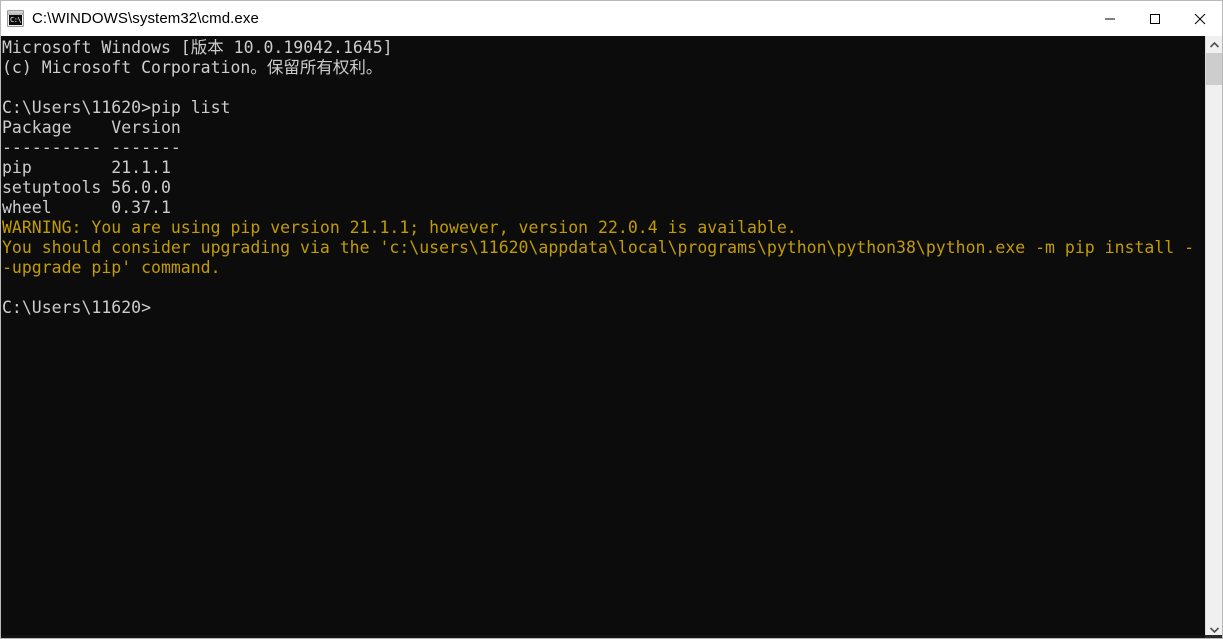 Image resolution: width=1223 pixels, height=639 pixels. Describe the element at coordinates (611, 636) in the screenshot. I see `bottom-edge-artifact` at that location.